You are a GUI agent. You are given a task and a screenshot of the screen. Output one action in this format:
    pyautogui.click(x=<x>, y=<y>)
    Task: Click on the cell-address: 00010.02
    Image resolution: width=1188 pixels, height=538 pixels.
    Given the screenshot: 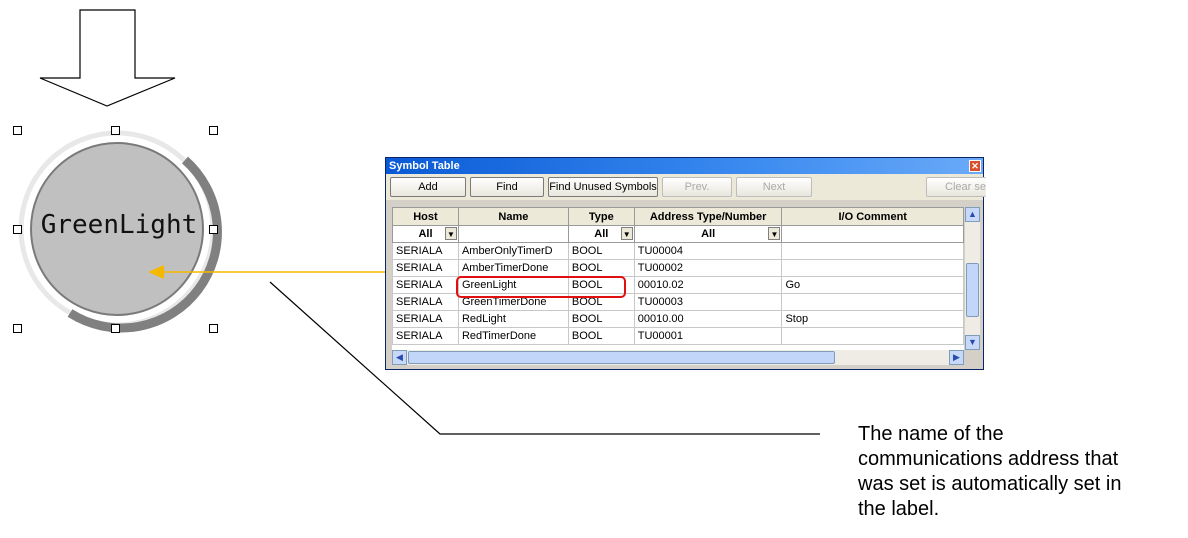 What is the action you would take?
    pyautogui.click(x=708, y=285)
    